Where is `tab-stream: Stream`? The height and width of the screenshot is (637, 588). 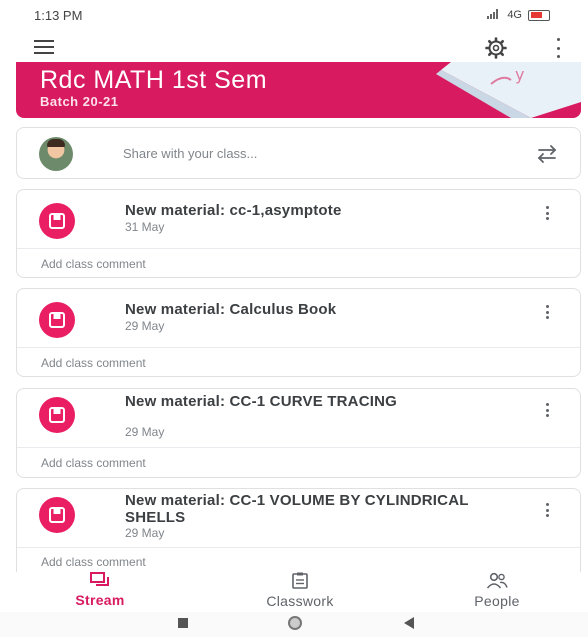
tab-stream: Stream is located at coordinates (100, 592).